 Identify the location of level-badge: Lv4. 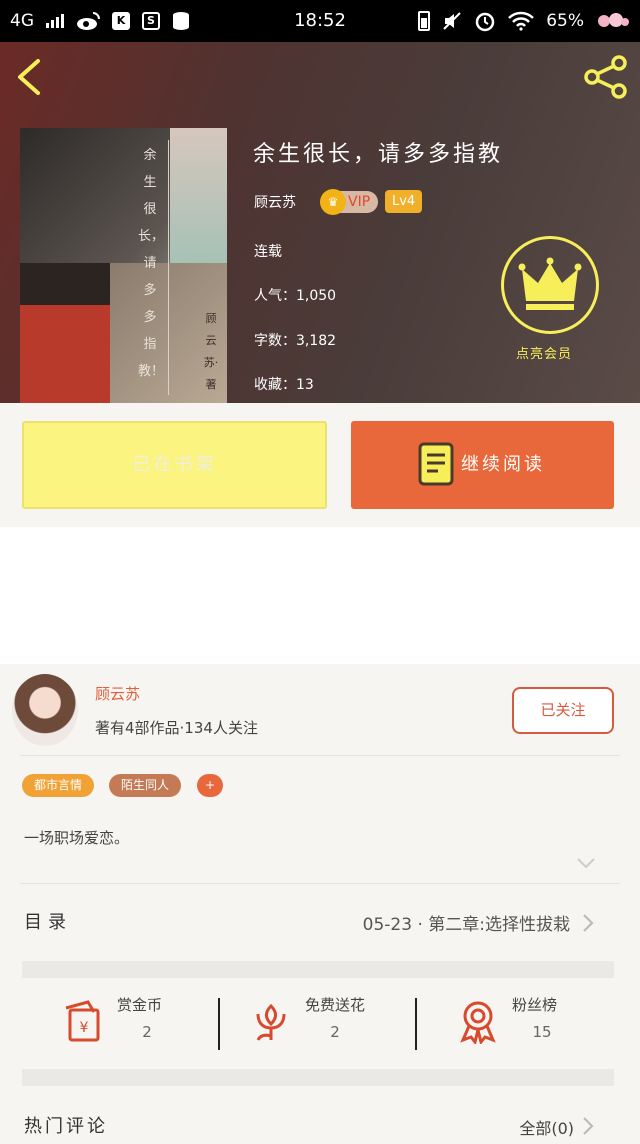
(404, 201).